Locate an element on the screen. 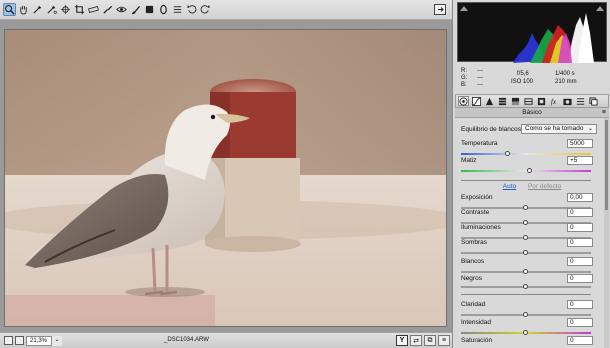 This screenshot has width=610, height=348. targeted-adjustment-icon is located at coordinates (65, 9).